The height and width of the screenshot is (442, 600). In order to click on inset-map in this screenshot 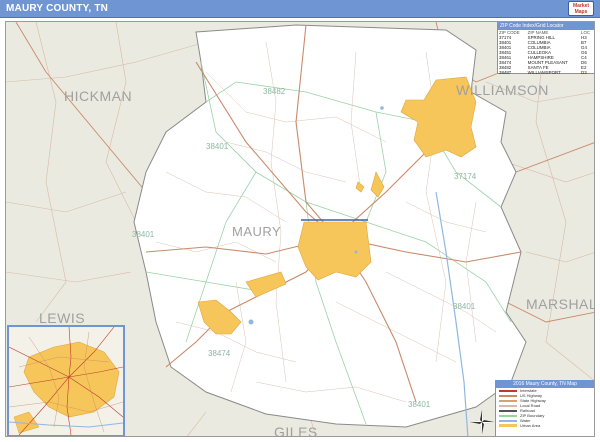, I will do `click(66, 380)`.